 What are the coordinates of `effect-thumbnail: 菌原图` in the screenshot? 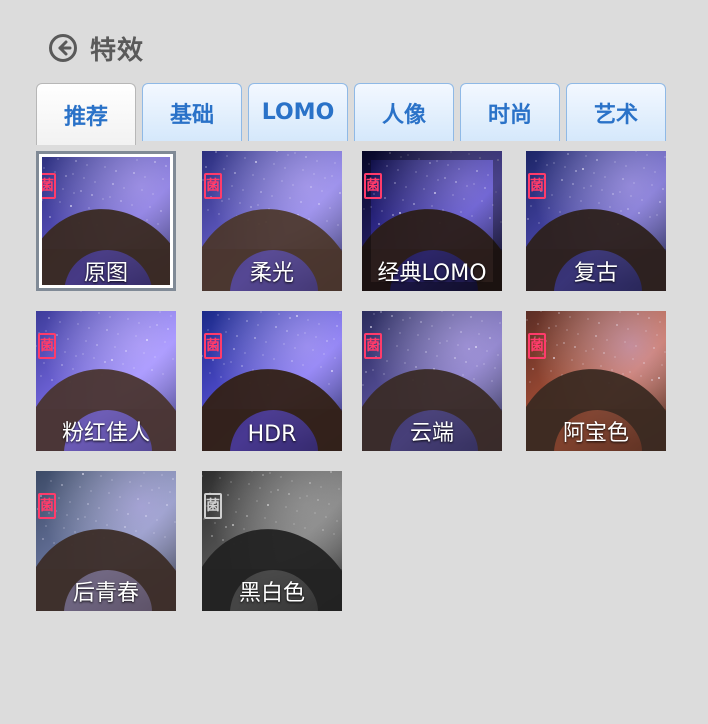 It's located at (106, 221).